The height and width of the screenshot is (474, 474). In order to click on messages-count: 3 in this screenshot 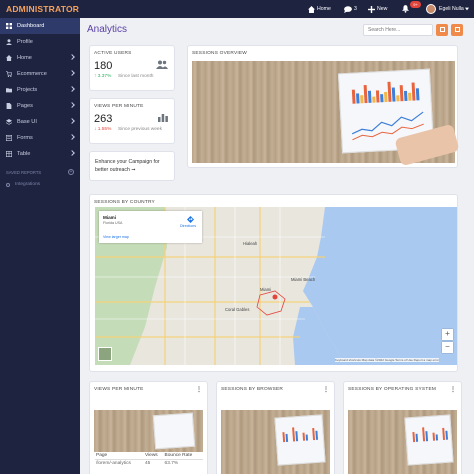, I will do `click(355, 9)`.